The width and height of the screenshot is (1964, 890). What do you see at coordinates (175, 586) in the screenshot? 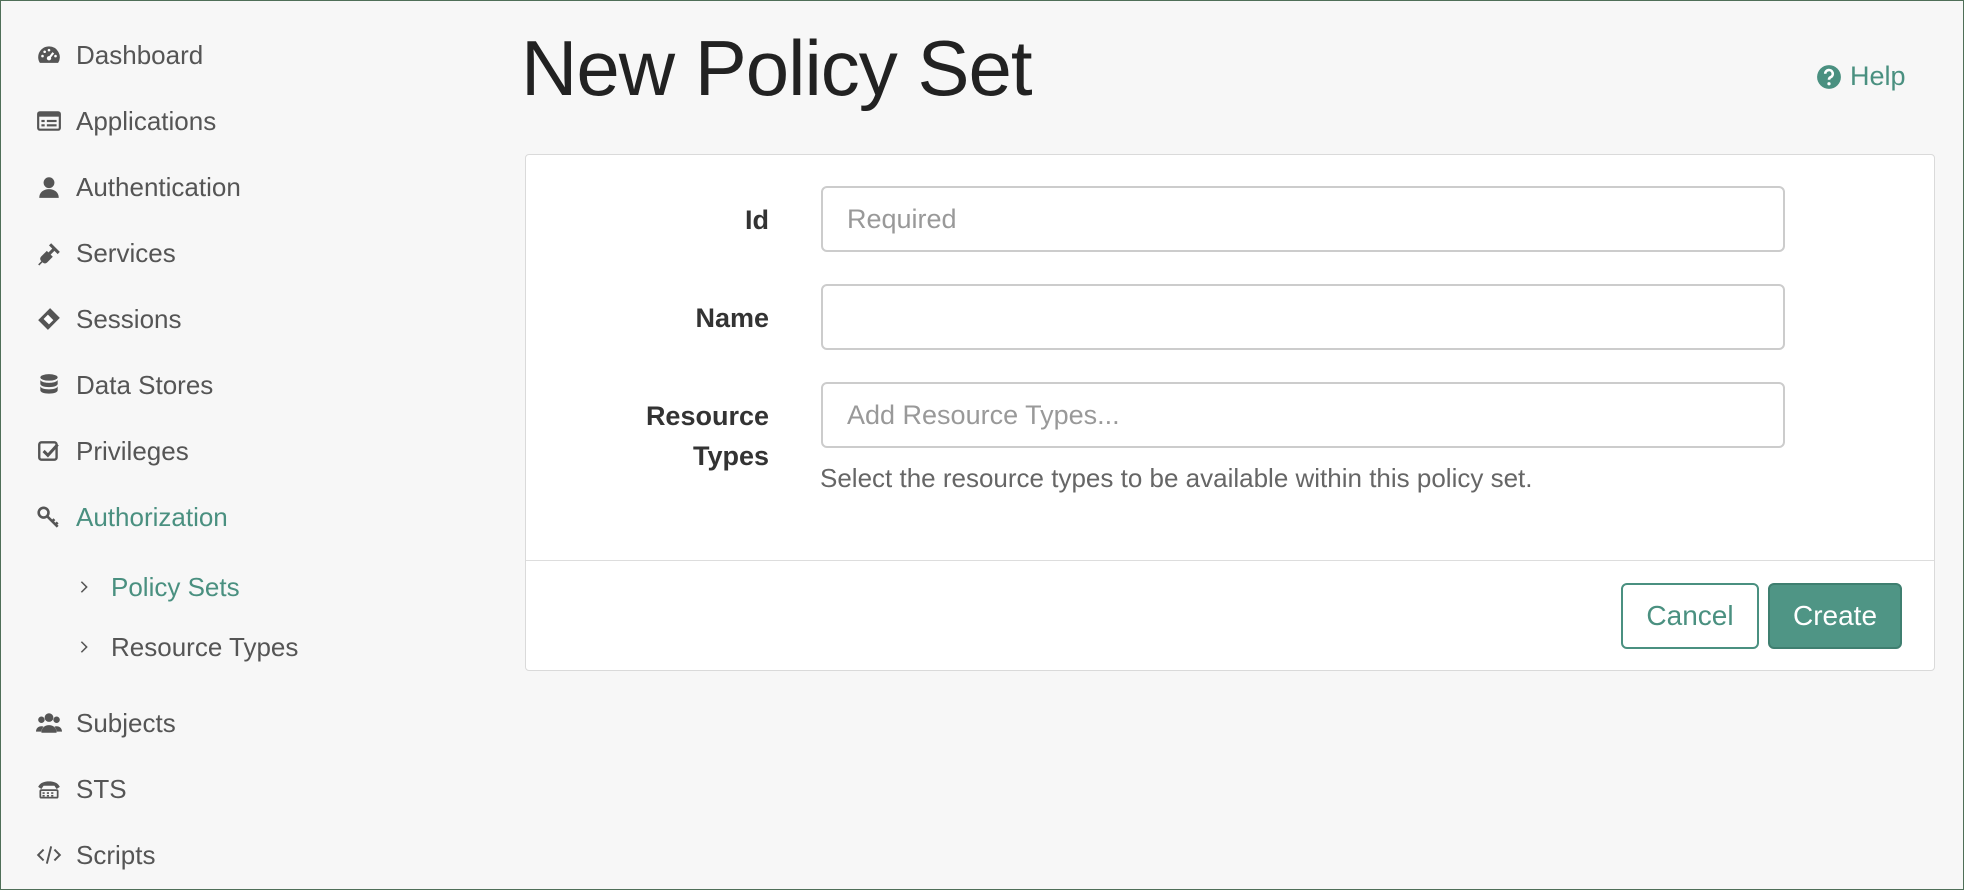
I see `sidebar-subitem-label: Policy Sets` at bounding box center [175, 586].